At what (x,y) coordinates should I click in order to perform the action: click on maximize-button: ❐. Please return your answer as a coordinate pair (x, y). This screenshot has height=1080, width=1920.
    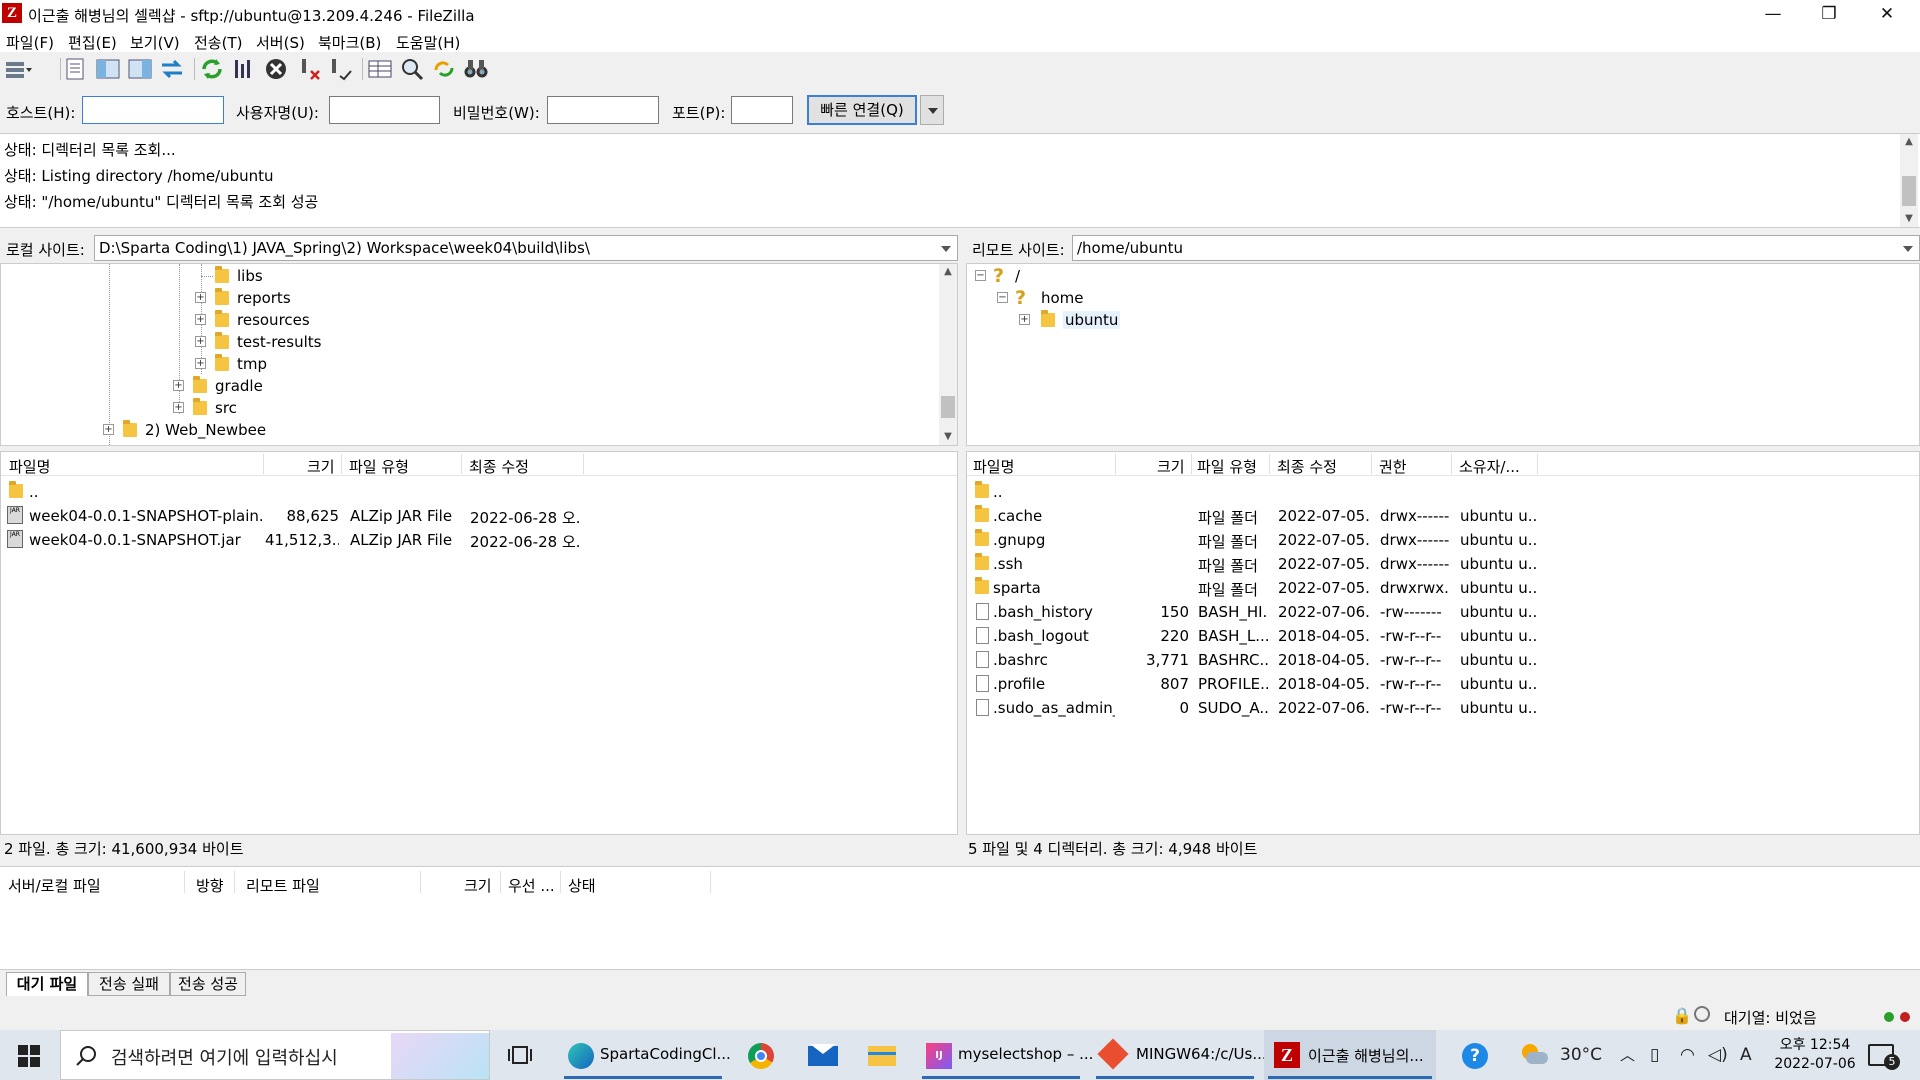
    Looking at the image, I should click on (1829, 14).